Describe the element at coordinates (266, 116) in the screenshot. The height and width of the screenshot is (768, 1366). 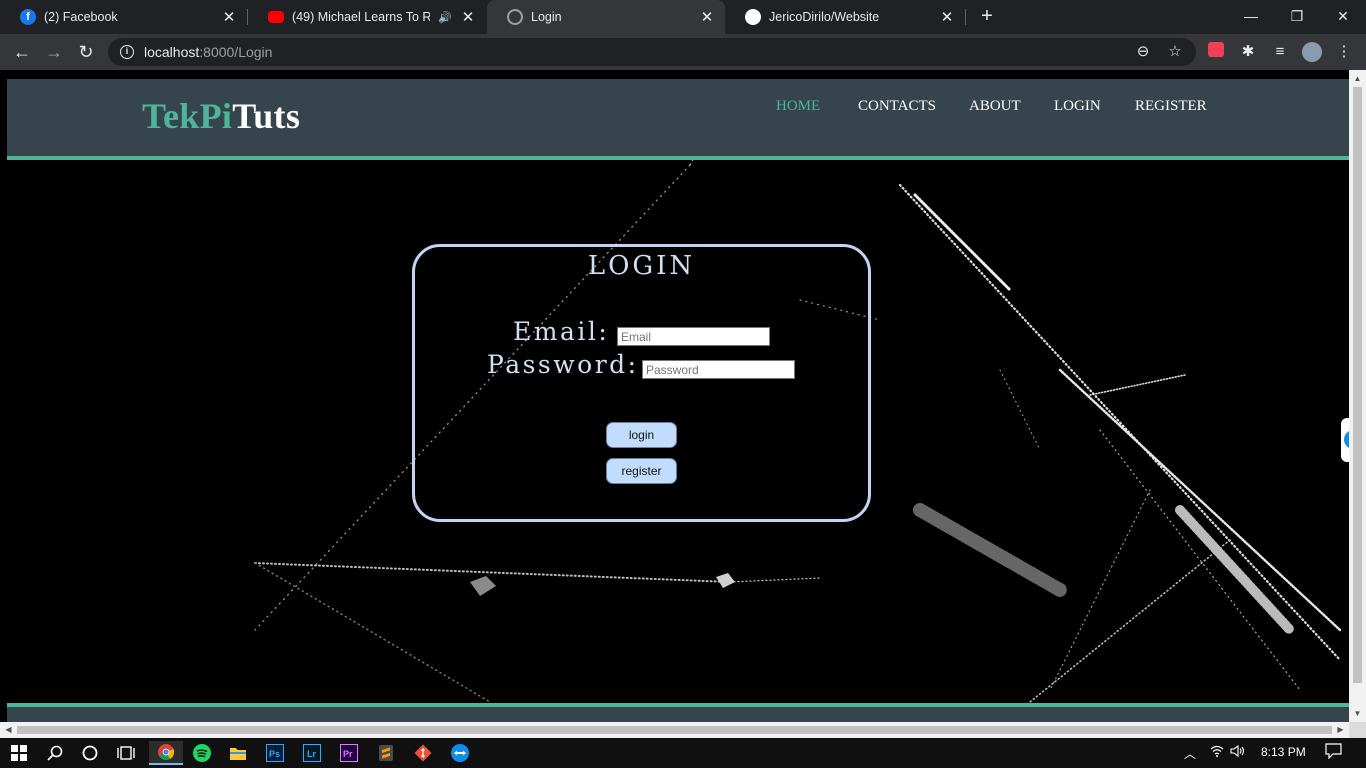
I see `logo-part-2: Tuts` at that location.